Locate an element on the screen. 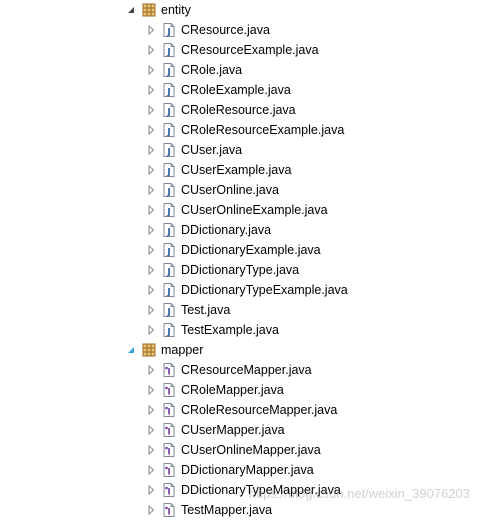  package-label: mapper is located at coordinates (182, 350).